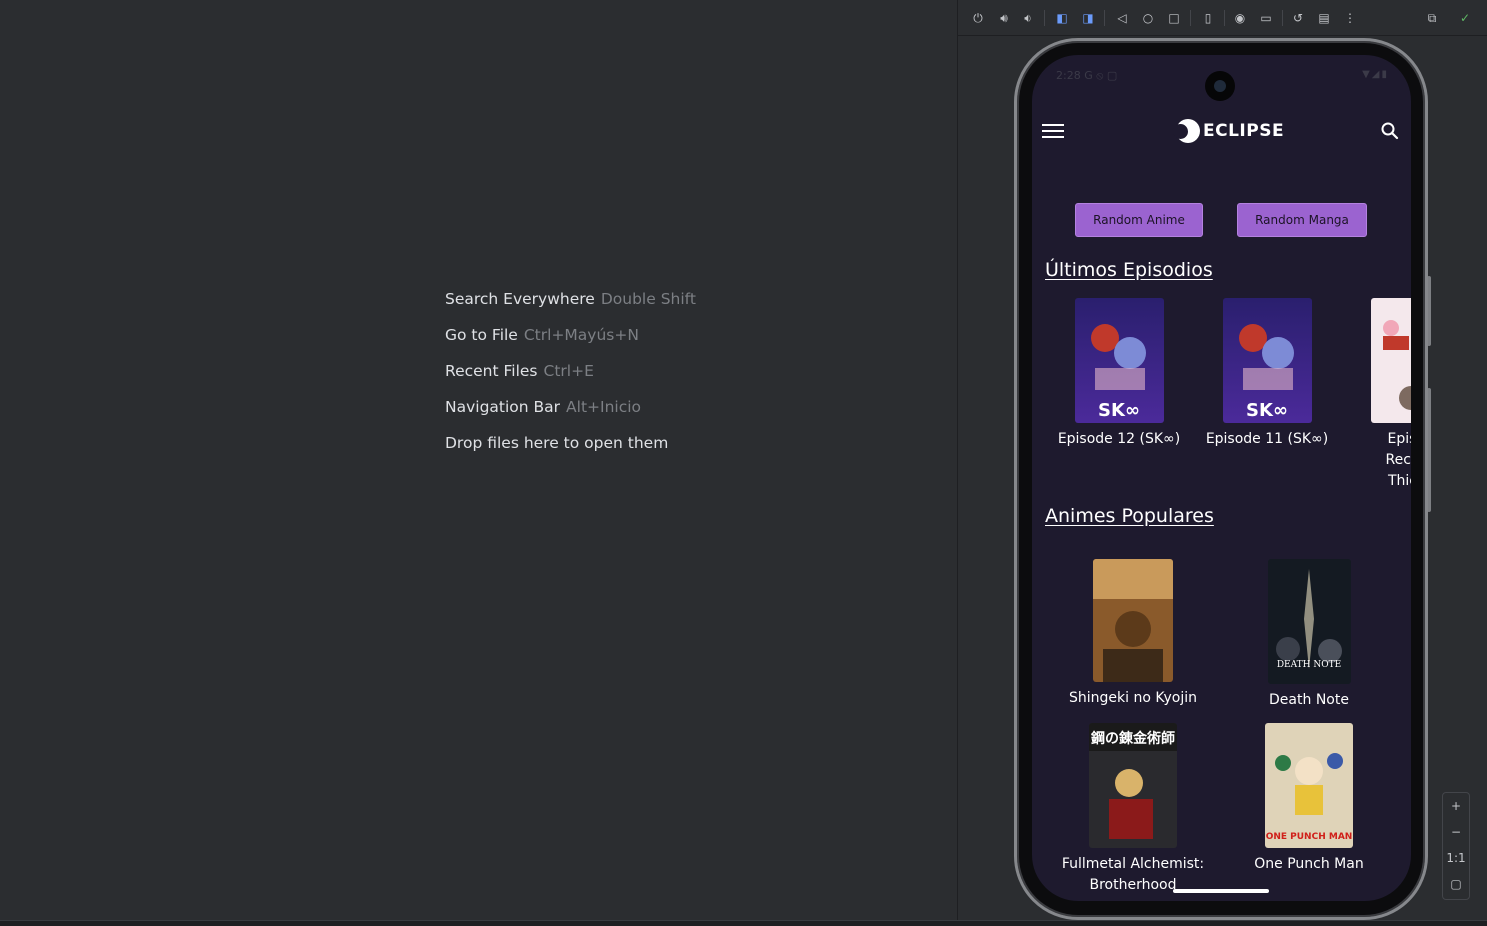 Image resolution: width=1487 pixels, height=926 pixels. Describe the element at coordinates (1122, 18) in the screenshot. I see `back-icon: ◁` at that location.